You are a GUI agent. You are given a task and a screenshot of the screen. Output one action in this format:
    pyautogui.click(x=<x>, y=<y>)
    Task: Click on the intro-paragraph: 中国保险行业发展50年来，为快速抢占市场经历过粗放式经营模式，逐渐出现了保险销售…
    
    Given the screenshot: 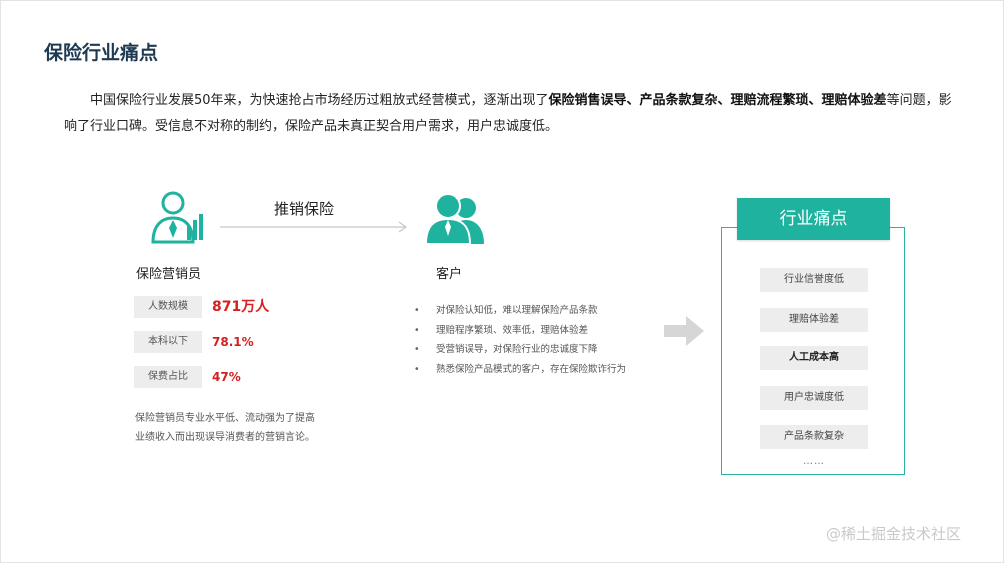 What is the action you would take?
    pyautogui.click(x=514, y=114)
    